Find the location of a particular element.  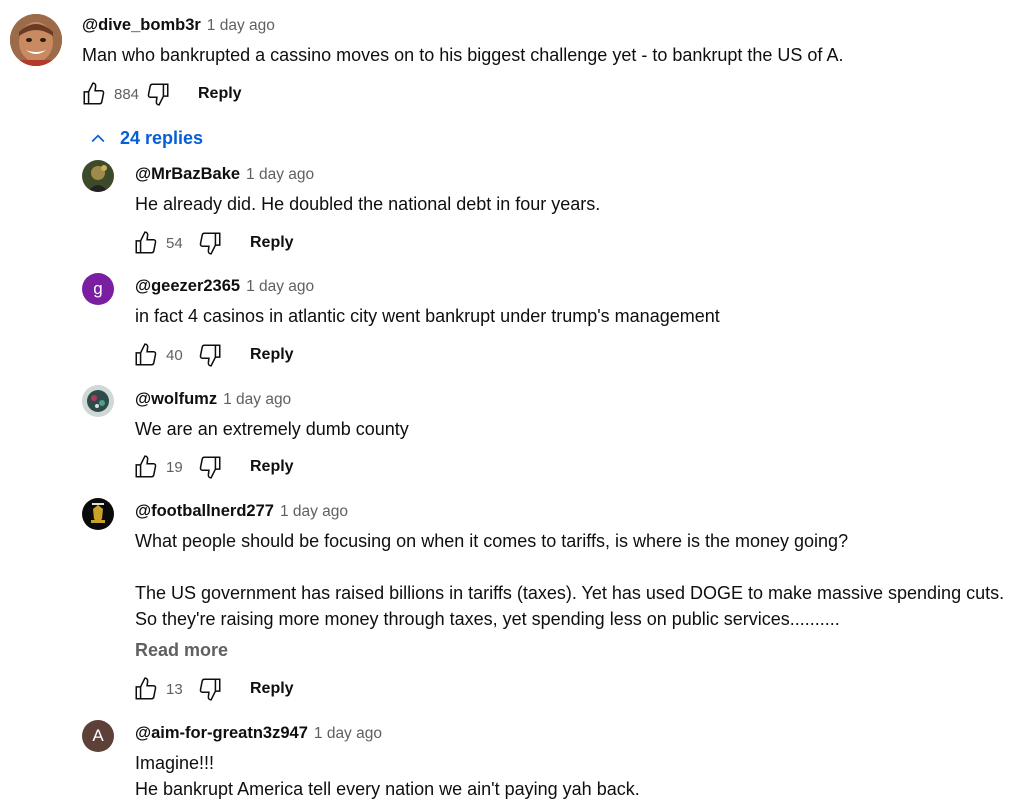

avatar: g is located at coordinates (98, 289).